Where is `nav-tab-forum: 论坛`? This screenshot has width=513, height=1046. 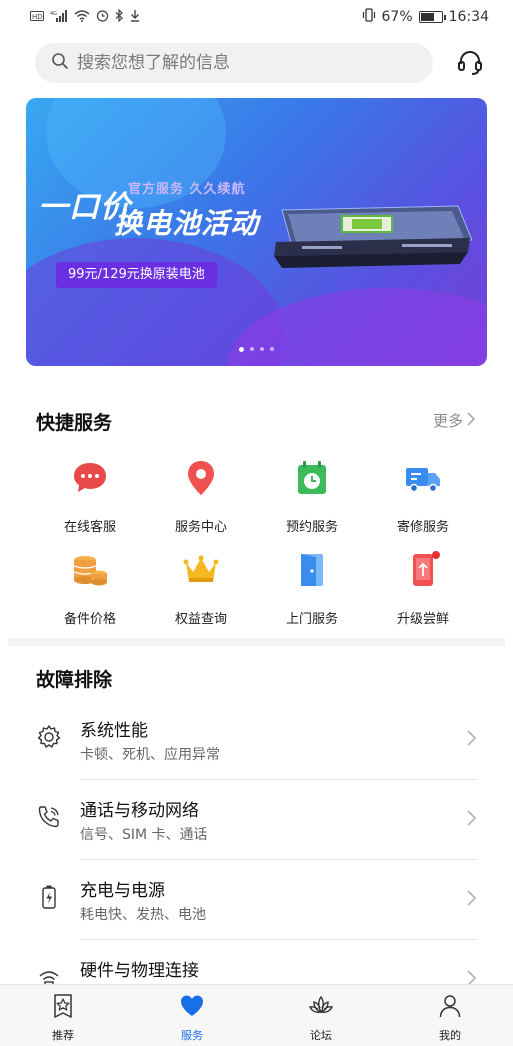 nav-tab-forum: 论坛 is located at coordinates (321, 1018).